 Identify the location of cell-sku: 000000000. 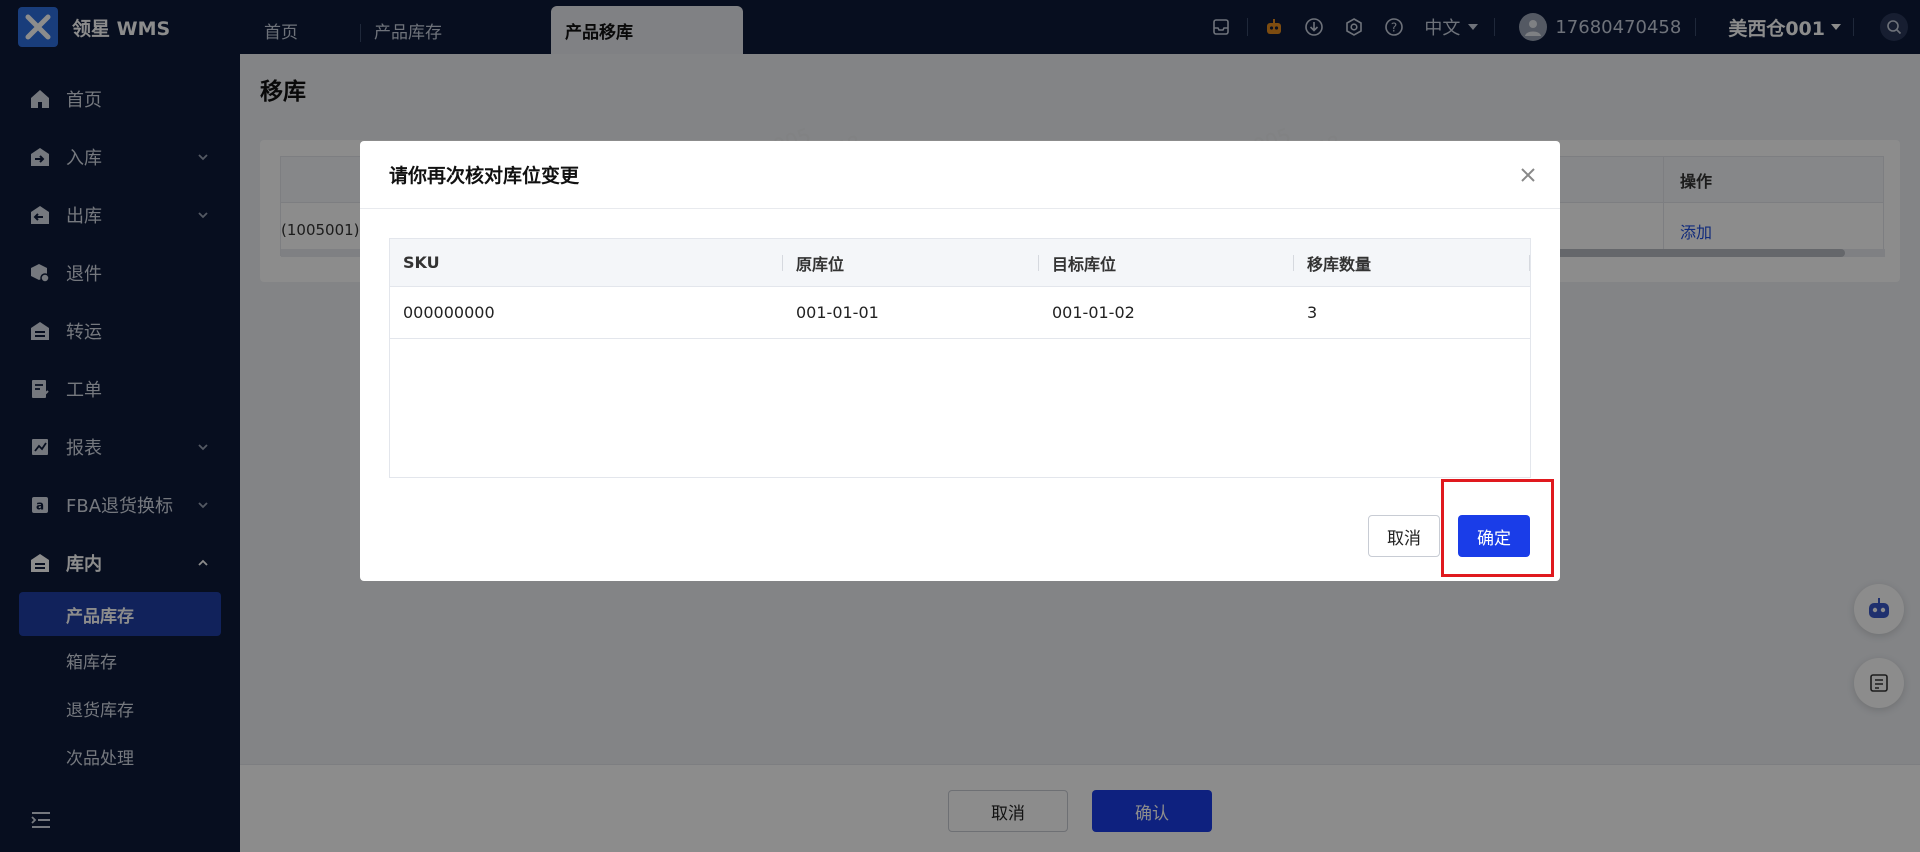
(449, 312).